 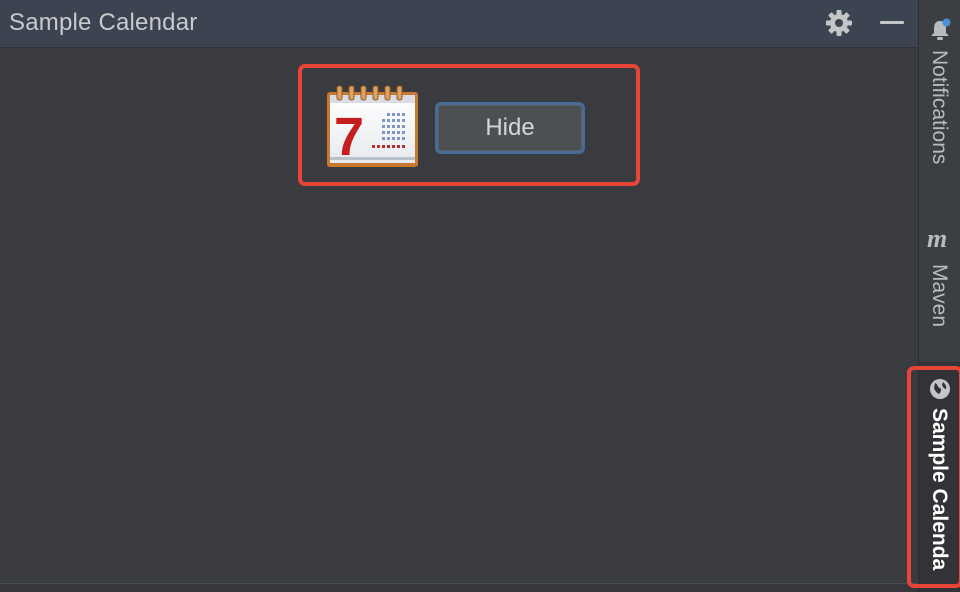 I want to click on stripe-item-label: Maven, so click(x=939, y=296).